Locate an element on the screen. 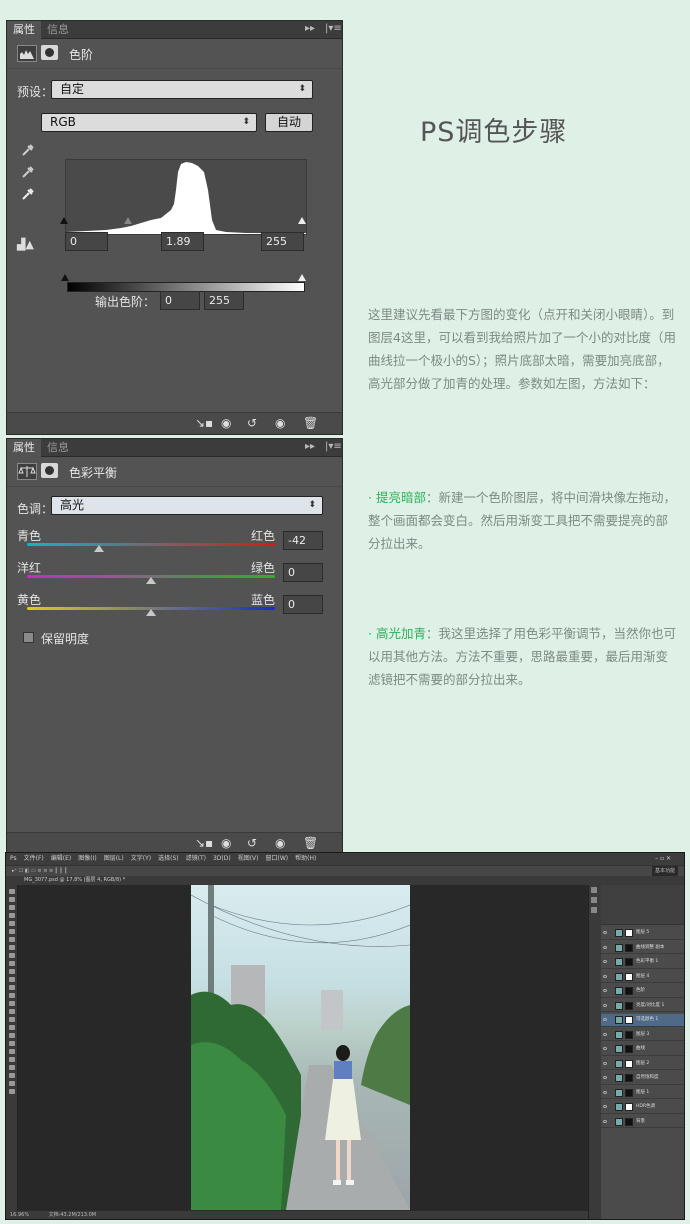 This screenshot has width=690, height=1224. layer-row: 图层 4 is located at coordinates (642, 977).